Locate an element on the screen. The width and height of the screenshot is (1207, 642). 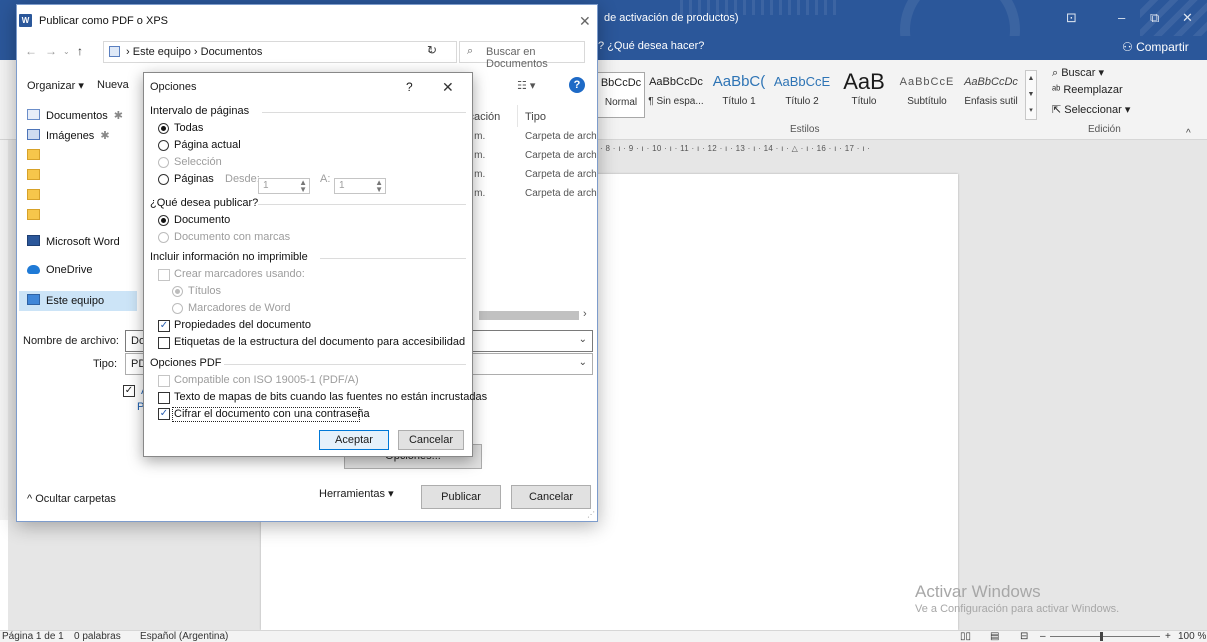
iso-compatible-checkbox is located at coordinates (164, 381).